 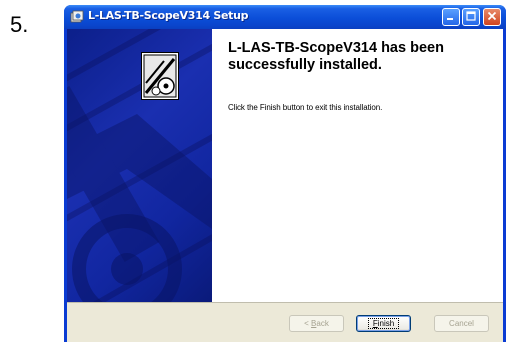 I want to click on cancel-button-label: Cancel, so click(x=461, y=323).